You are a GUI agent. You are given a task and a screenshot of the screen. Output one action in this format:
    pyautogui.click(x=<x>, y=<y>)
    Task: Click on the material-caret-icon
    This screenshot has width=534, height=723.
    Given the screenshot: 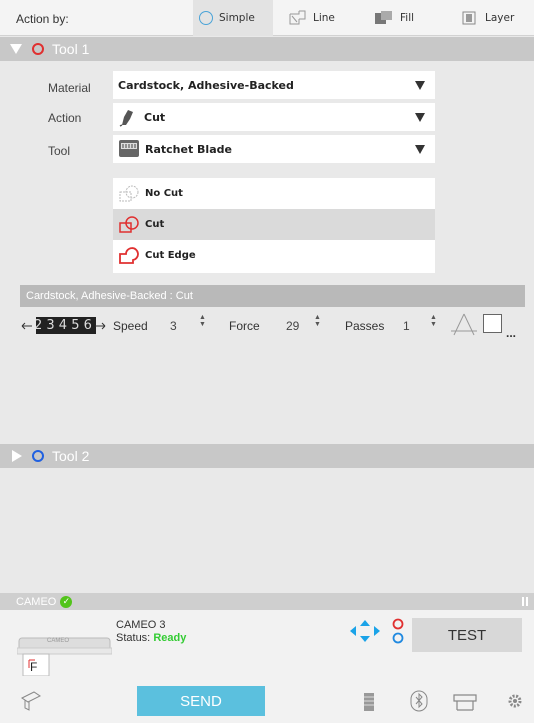 What is the action you would take?
    pyautogui.click(x=420, y=85)
    